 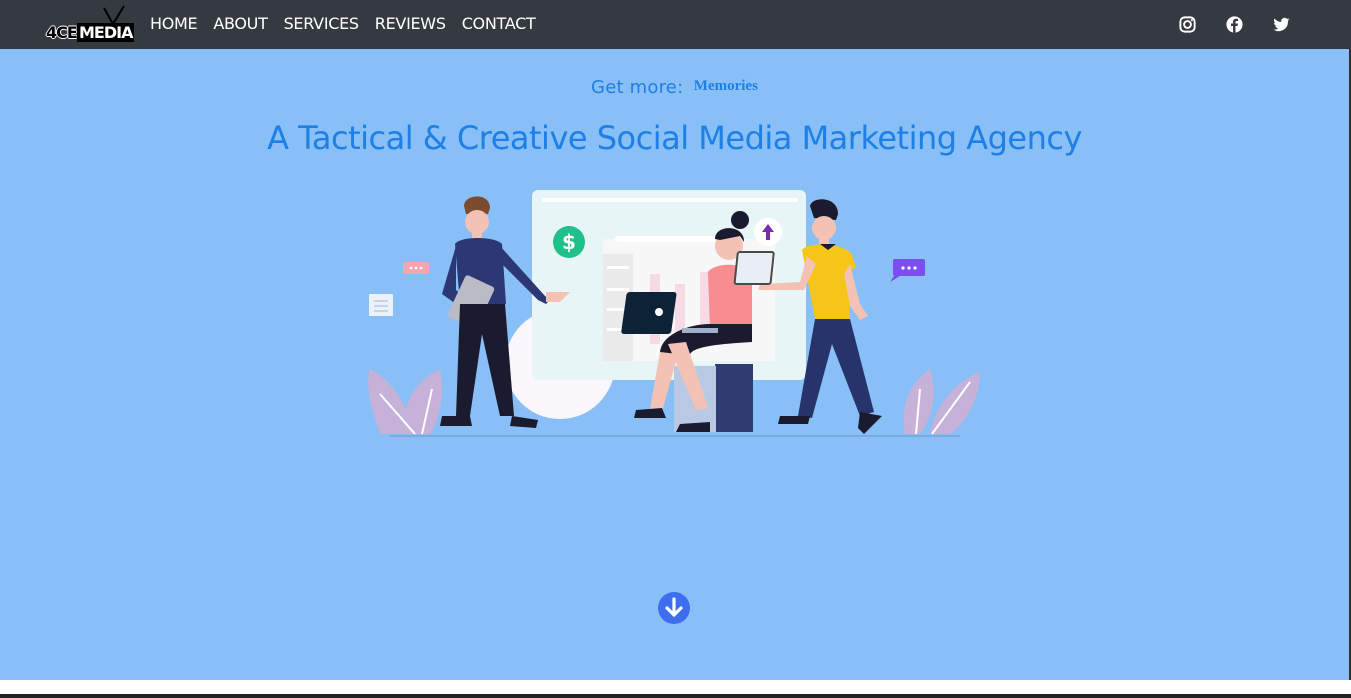 What do you see at coordinates (675, 696) in the screenshot?
I see `page-bottom-border` at bounding box center [675, 696].